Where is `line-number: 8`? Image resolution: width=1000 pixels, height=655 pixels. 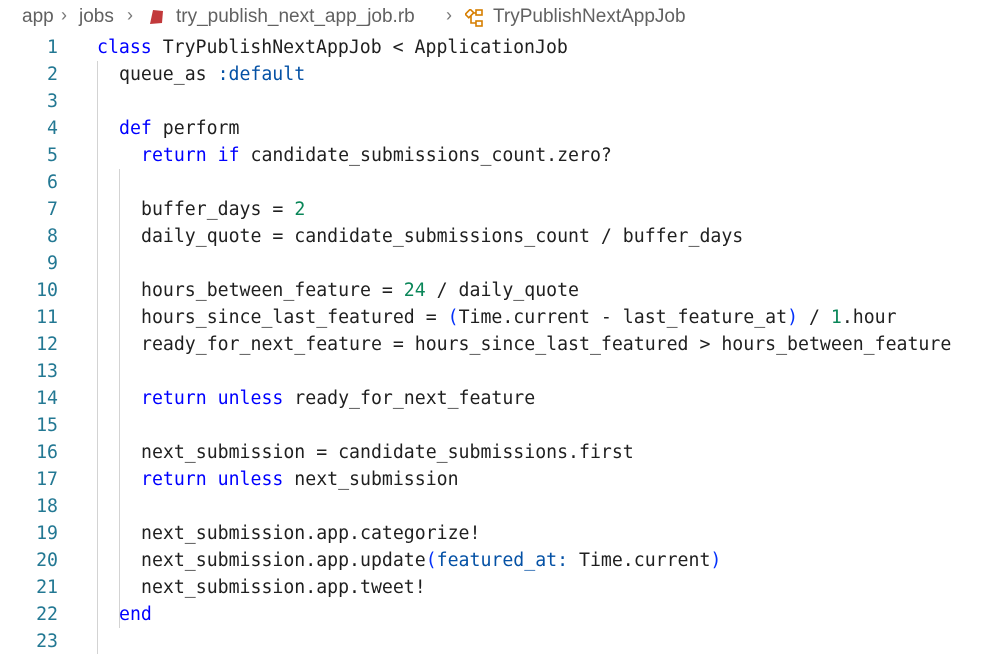
line-number: 8 is located at coordinates (52, 236).